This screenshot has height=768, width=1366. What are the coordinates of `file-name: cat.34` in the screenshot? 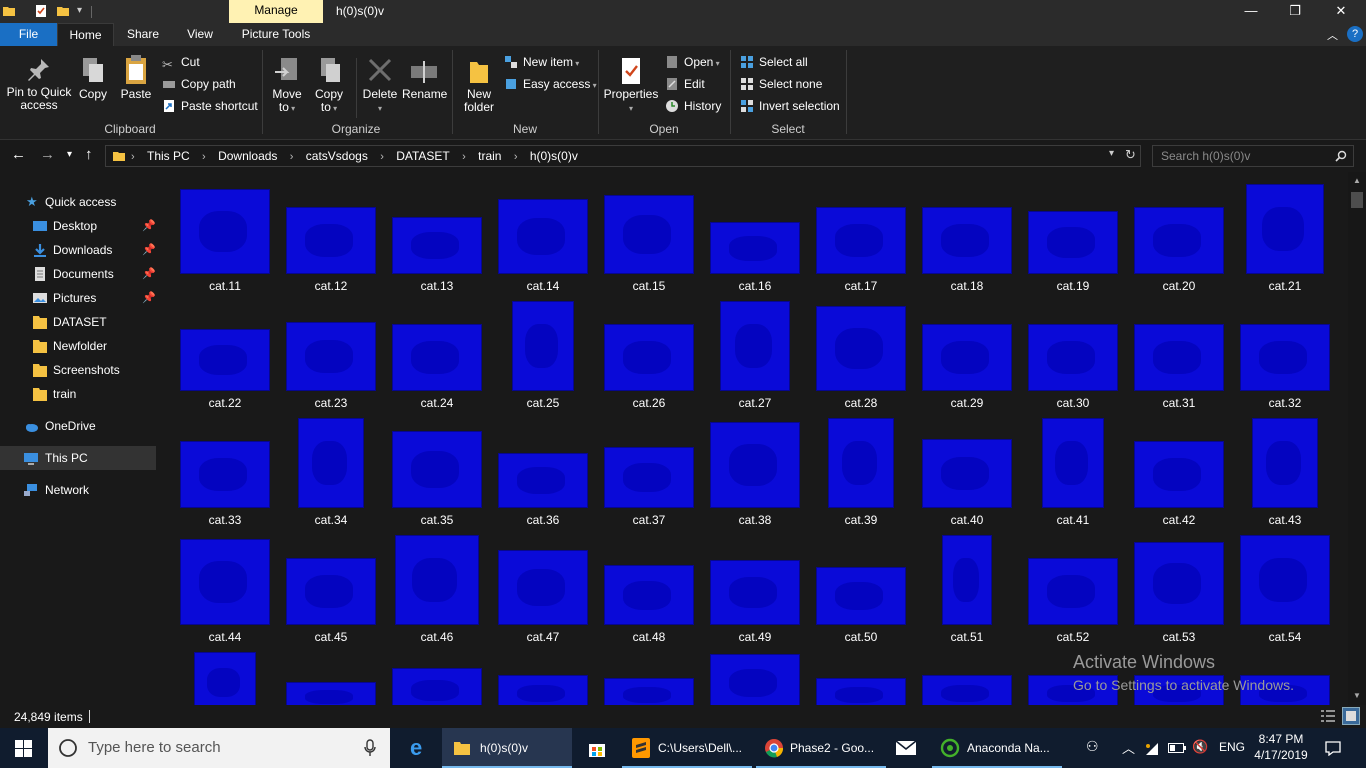 It's located at (331, 520).